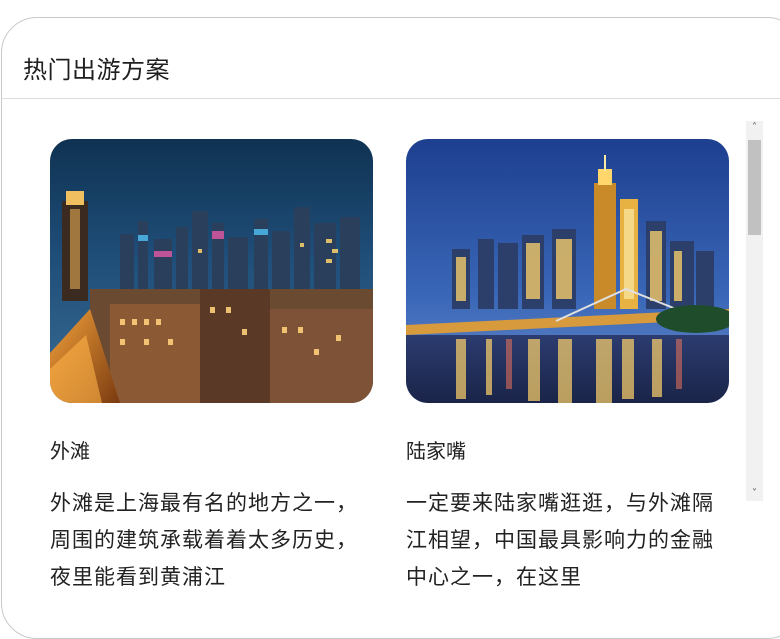 The image size is (780, 639). Describe the element at coordinates (754, 494) in the screenshot. I see `scroll-down-arrow-icon: ˅` at that location.